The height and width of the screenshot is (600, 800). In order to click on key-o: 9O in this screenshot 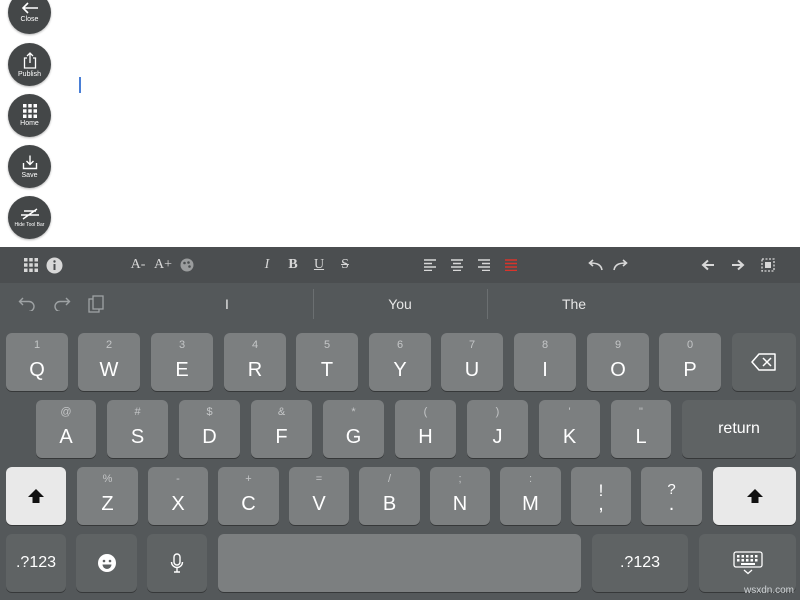, I will do `click(618, 362)`.